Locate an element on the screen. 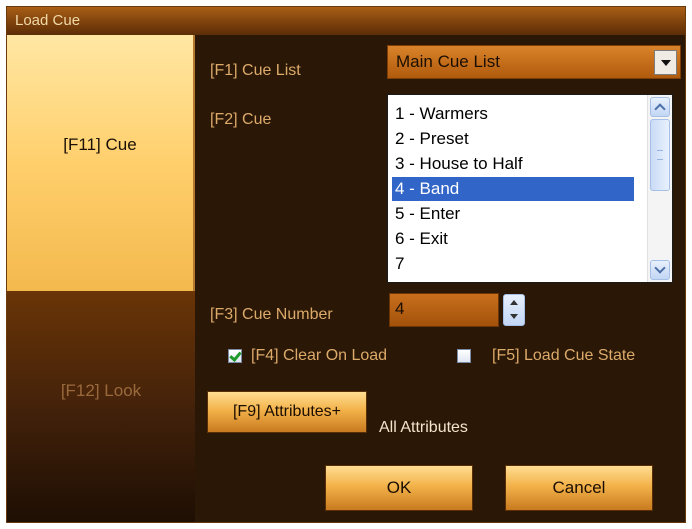 This screenshot has height=529, width=692. ok-button: OK is located at coordinates (399, 488).